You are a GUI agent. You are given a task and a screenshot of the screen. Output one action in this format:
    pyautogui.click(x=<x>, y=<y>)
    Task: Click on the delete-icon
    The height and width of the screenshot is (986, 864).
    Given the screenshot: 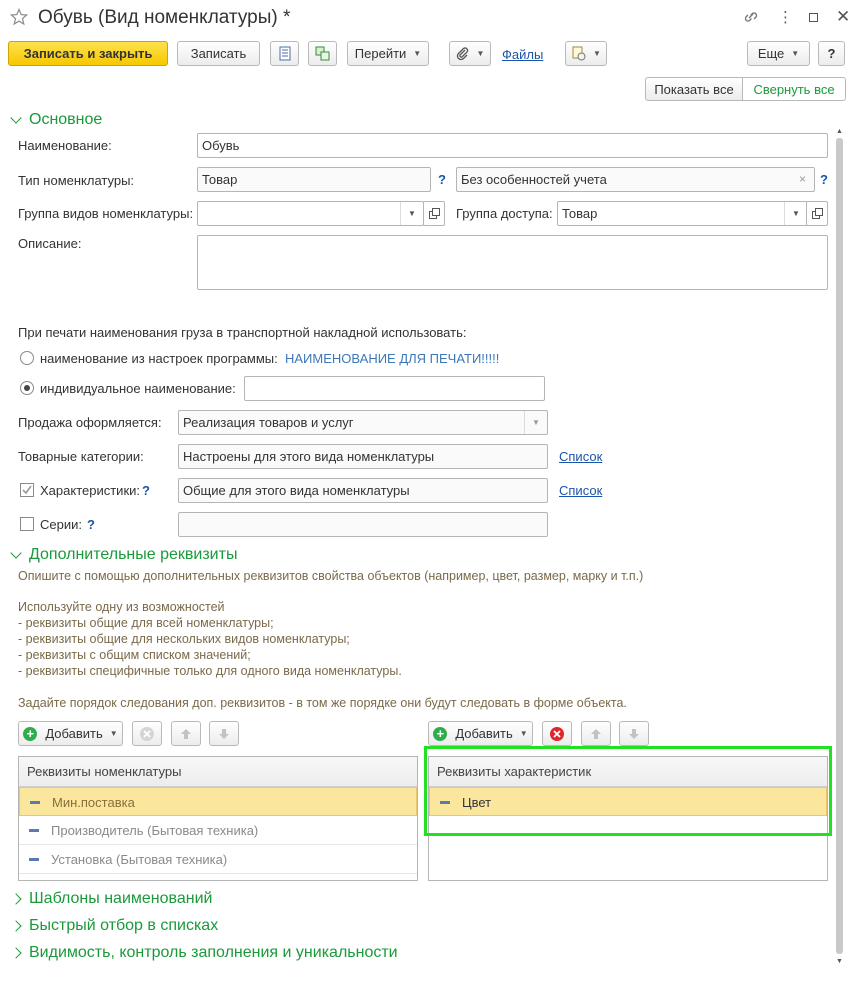 What is the action you would take?
    pyautogui.click(x=557, y=733)
    